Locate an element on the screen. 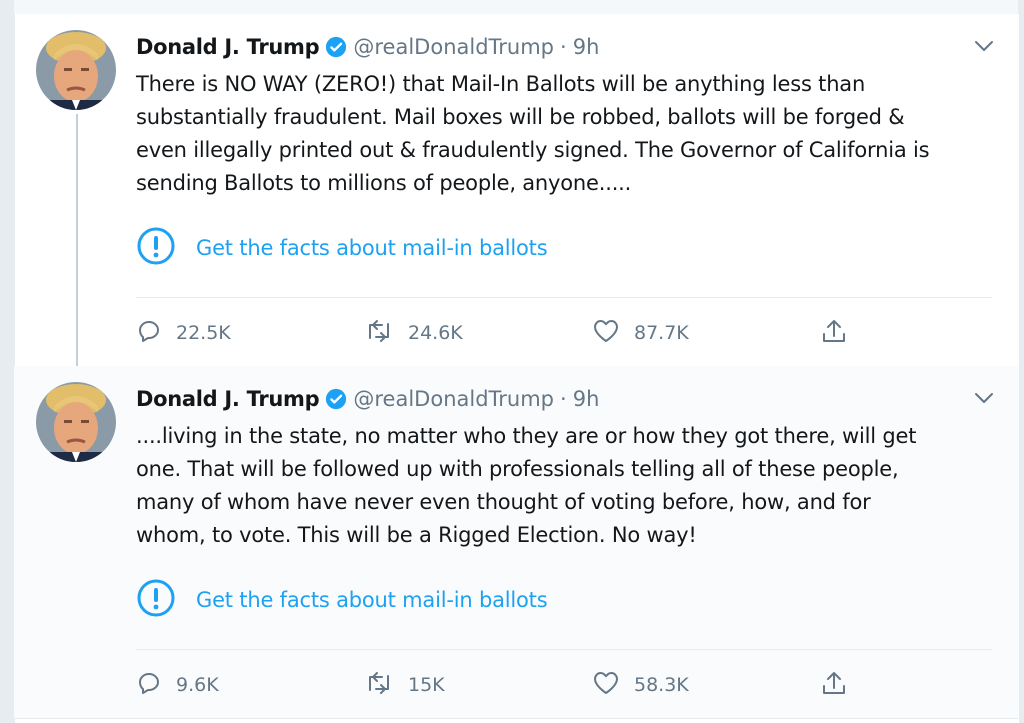  like-count: 87.7K is located at coordinates (661, 333).